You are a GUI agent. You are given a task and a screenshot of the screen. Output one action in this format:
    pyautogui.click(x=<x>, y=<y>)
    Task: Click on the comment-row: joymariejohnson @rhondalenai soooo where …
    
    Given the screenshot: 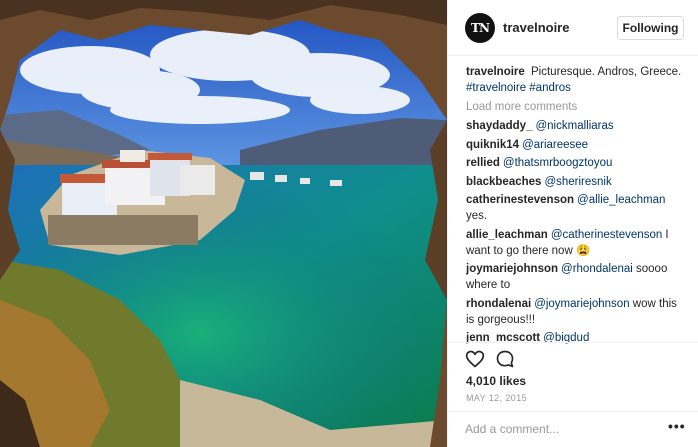 What is the action you would take?
    pyautogui.click(x=577, y=277)
    